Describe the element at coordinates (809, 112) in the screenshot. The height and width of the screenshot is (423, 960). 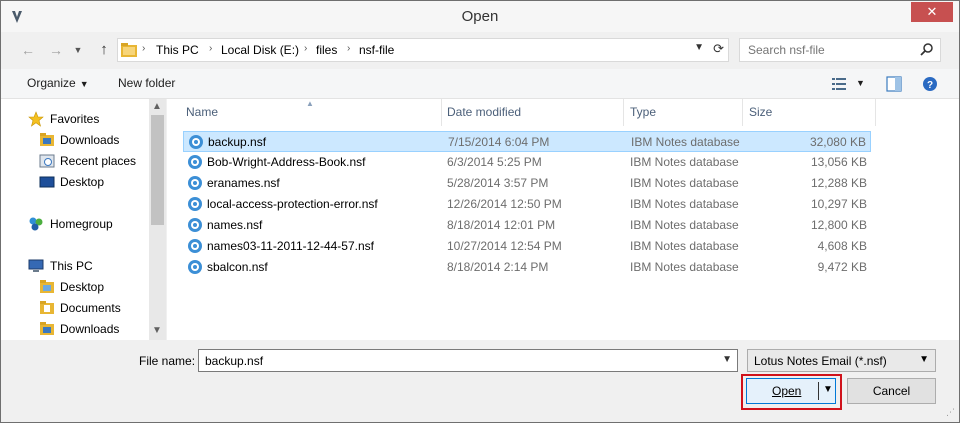
I see `column-header-size: Size` at that location.